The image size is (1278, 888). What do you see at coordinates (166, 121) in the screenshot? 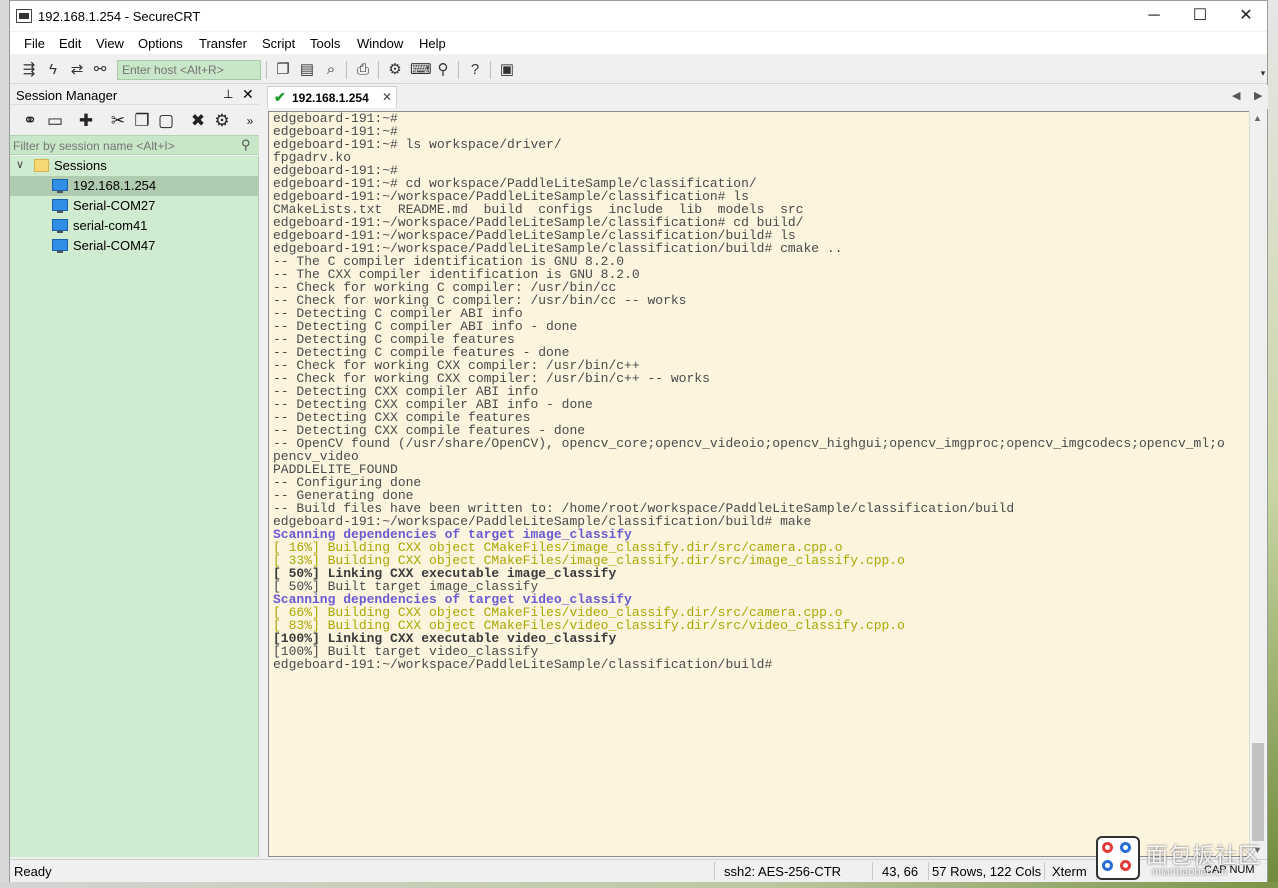
I see `paste-session-icon: ▢` at bounding box center [166, 121].